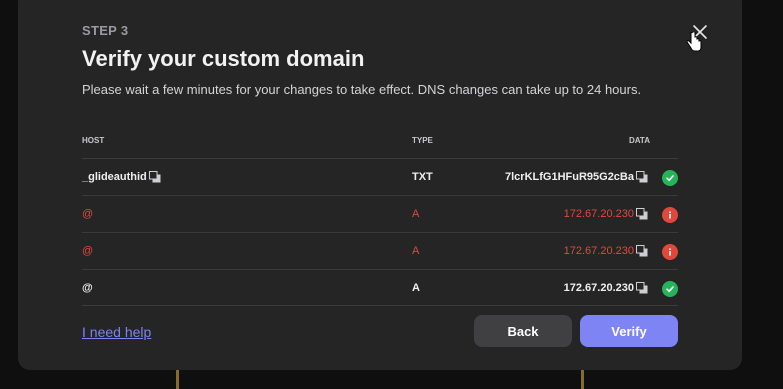 Image resolution: width=783 pixels, height=389 pixels. What do you see at coordinates (380, 147) in the screenshot?
I see `table-header: HOST TYPE DATA` at bounding box center [380, 147].